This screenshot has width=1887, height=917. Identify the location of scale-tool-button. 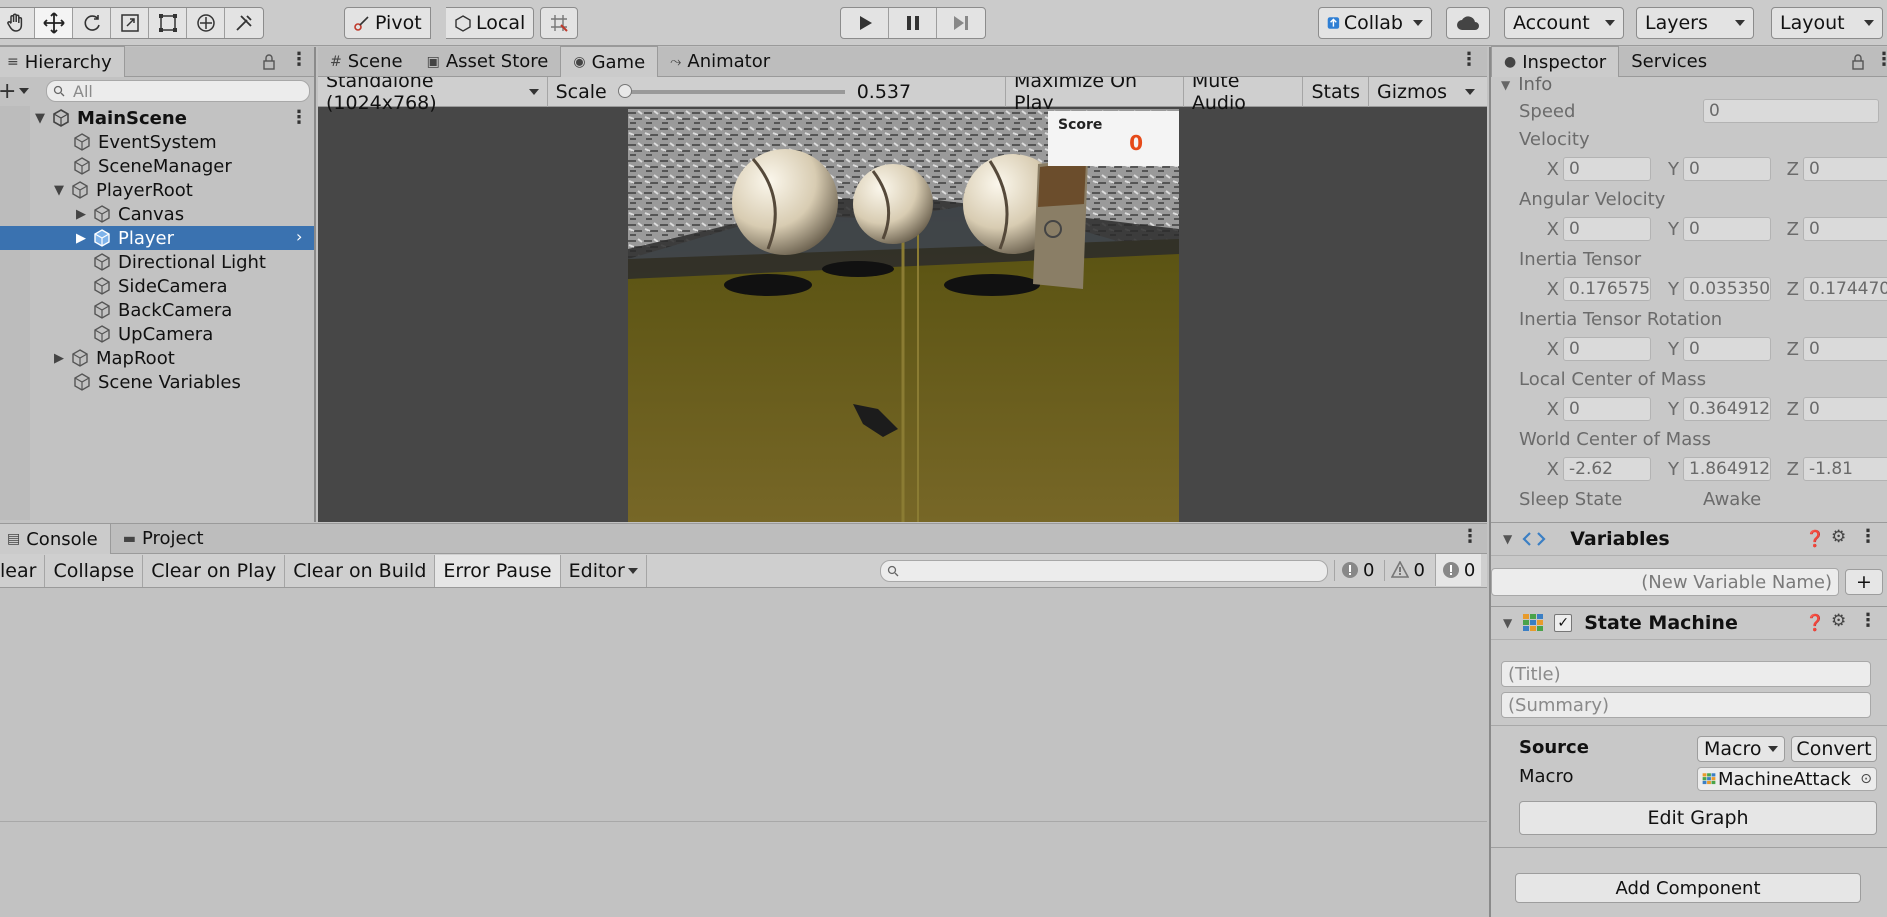
(130, 23).